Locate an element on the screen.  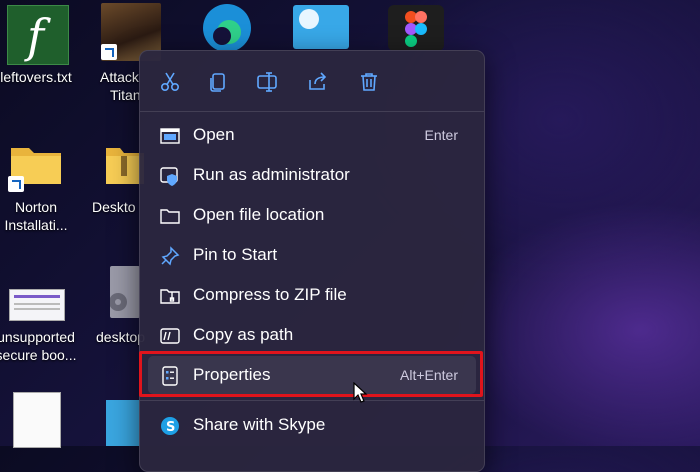
network-globe-icon is located at coordinates (321, 27).